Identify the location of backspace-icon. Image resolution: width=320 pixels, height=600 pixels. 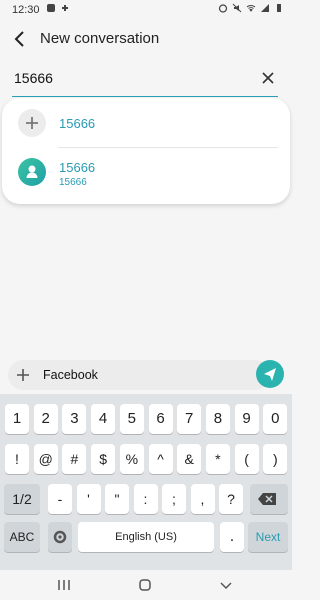
(267, 499).